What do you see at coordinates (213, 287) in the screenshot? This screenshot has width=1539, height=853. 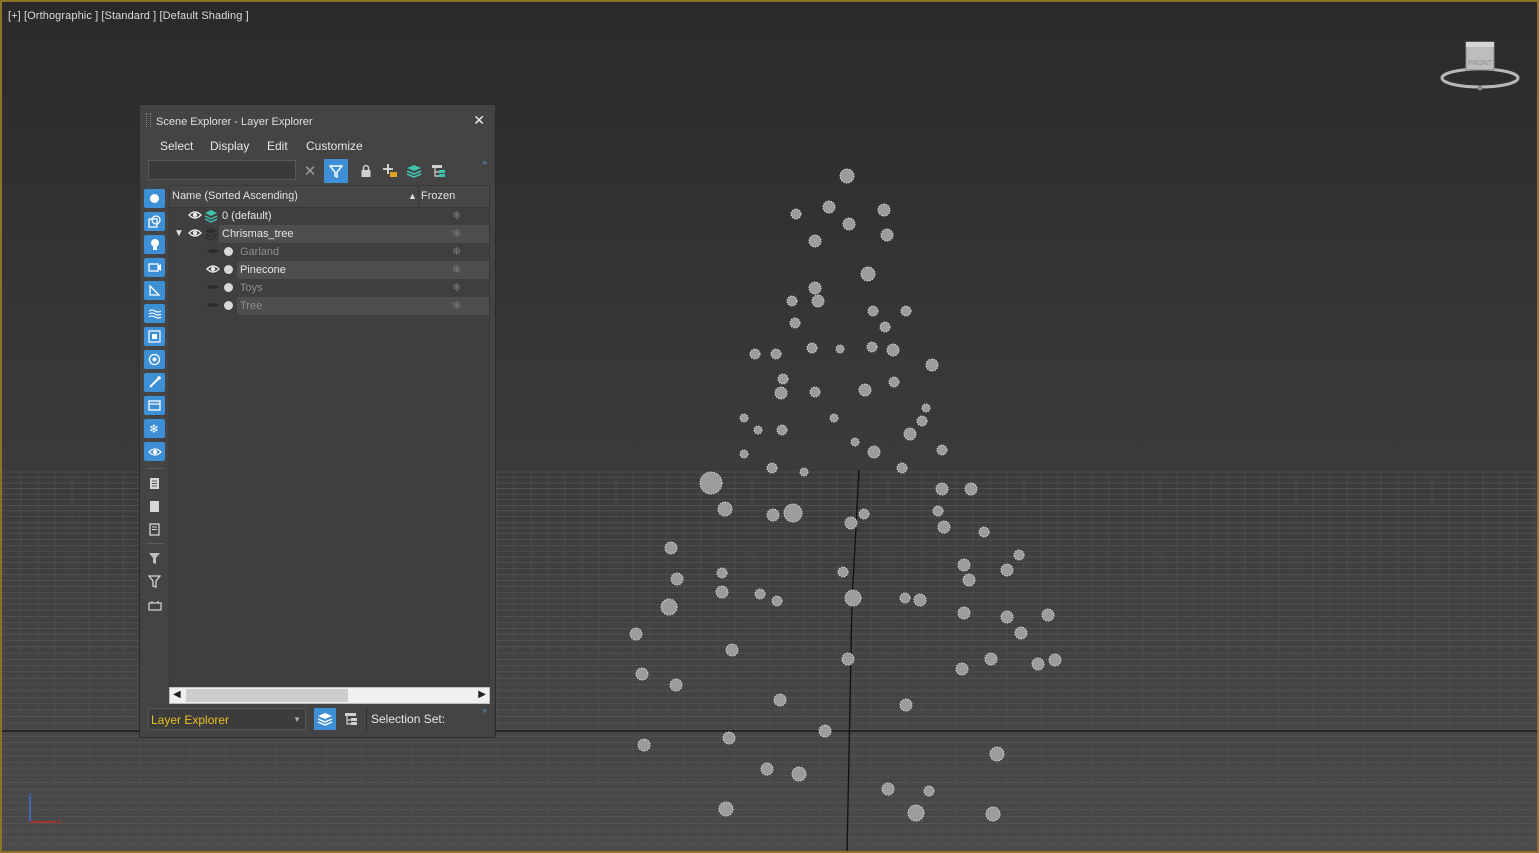 I see `hidden-eye-icon` at bounding box center [213, 287].